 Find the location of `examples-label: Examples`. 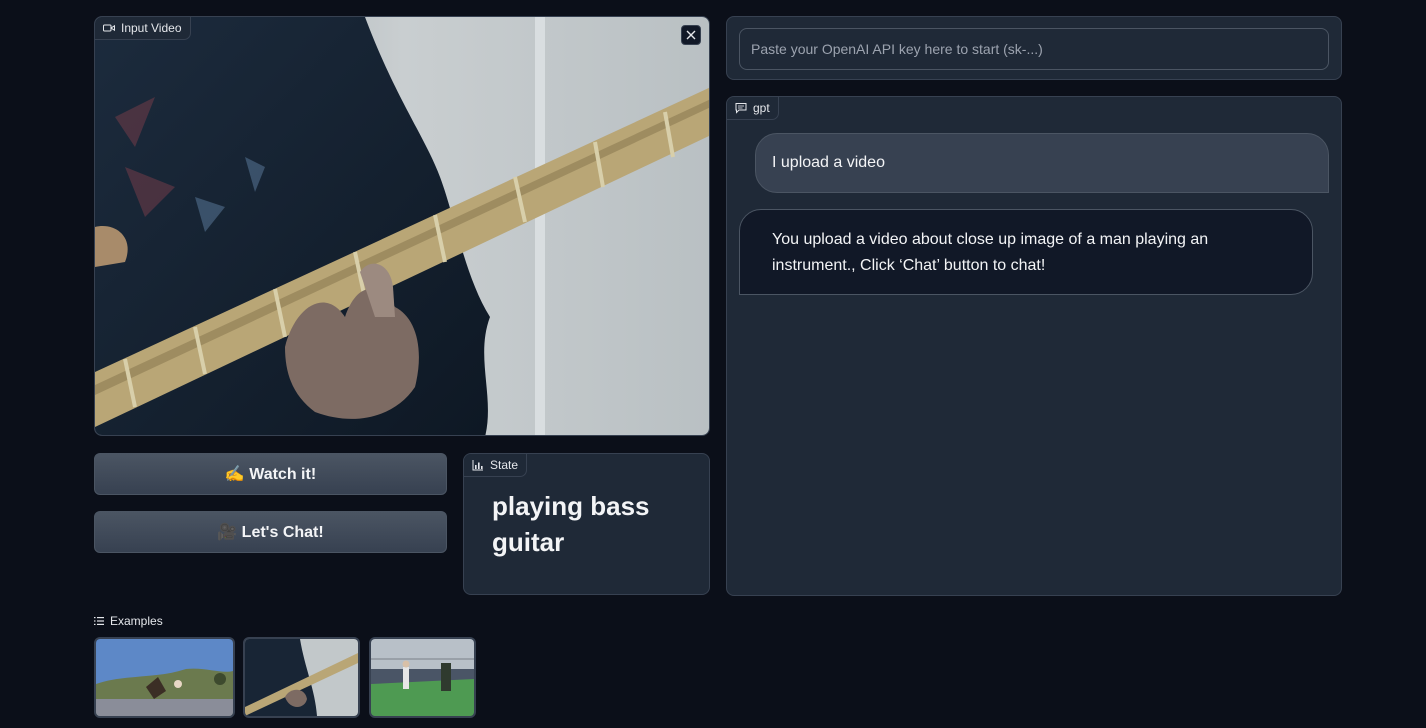

examples-label: Examples is located at coordinates (128, 621).